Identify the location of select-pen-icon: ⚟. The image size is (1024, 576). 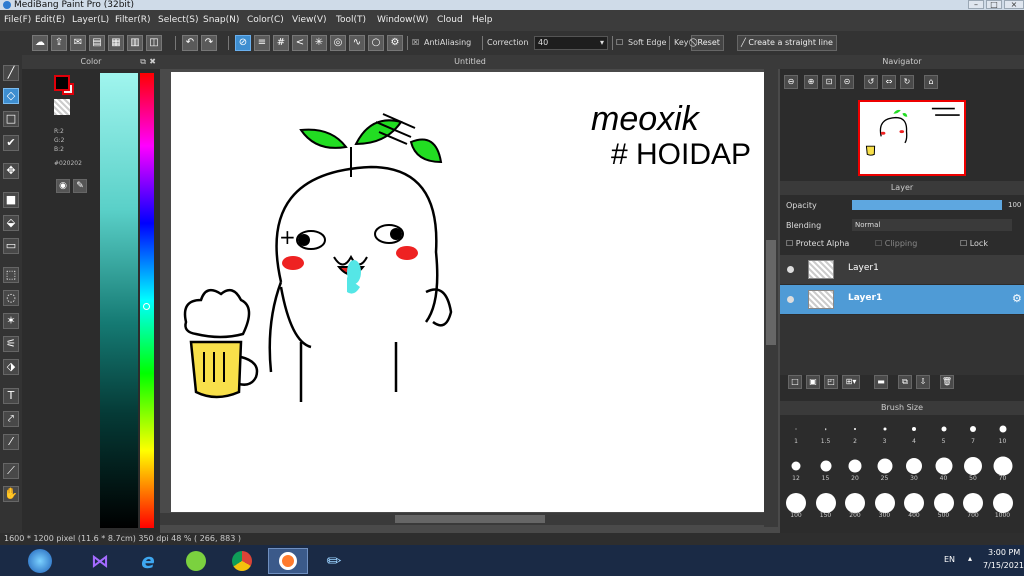
(11, 344).